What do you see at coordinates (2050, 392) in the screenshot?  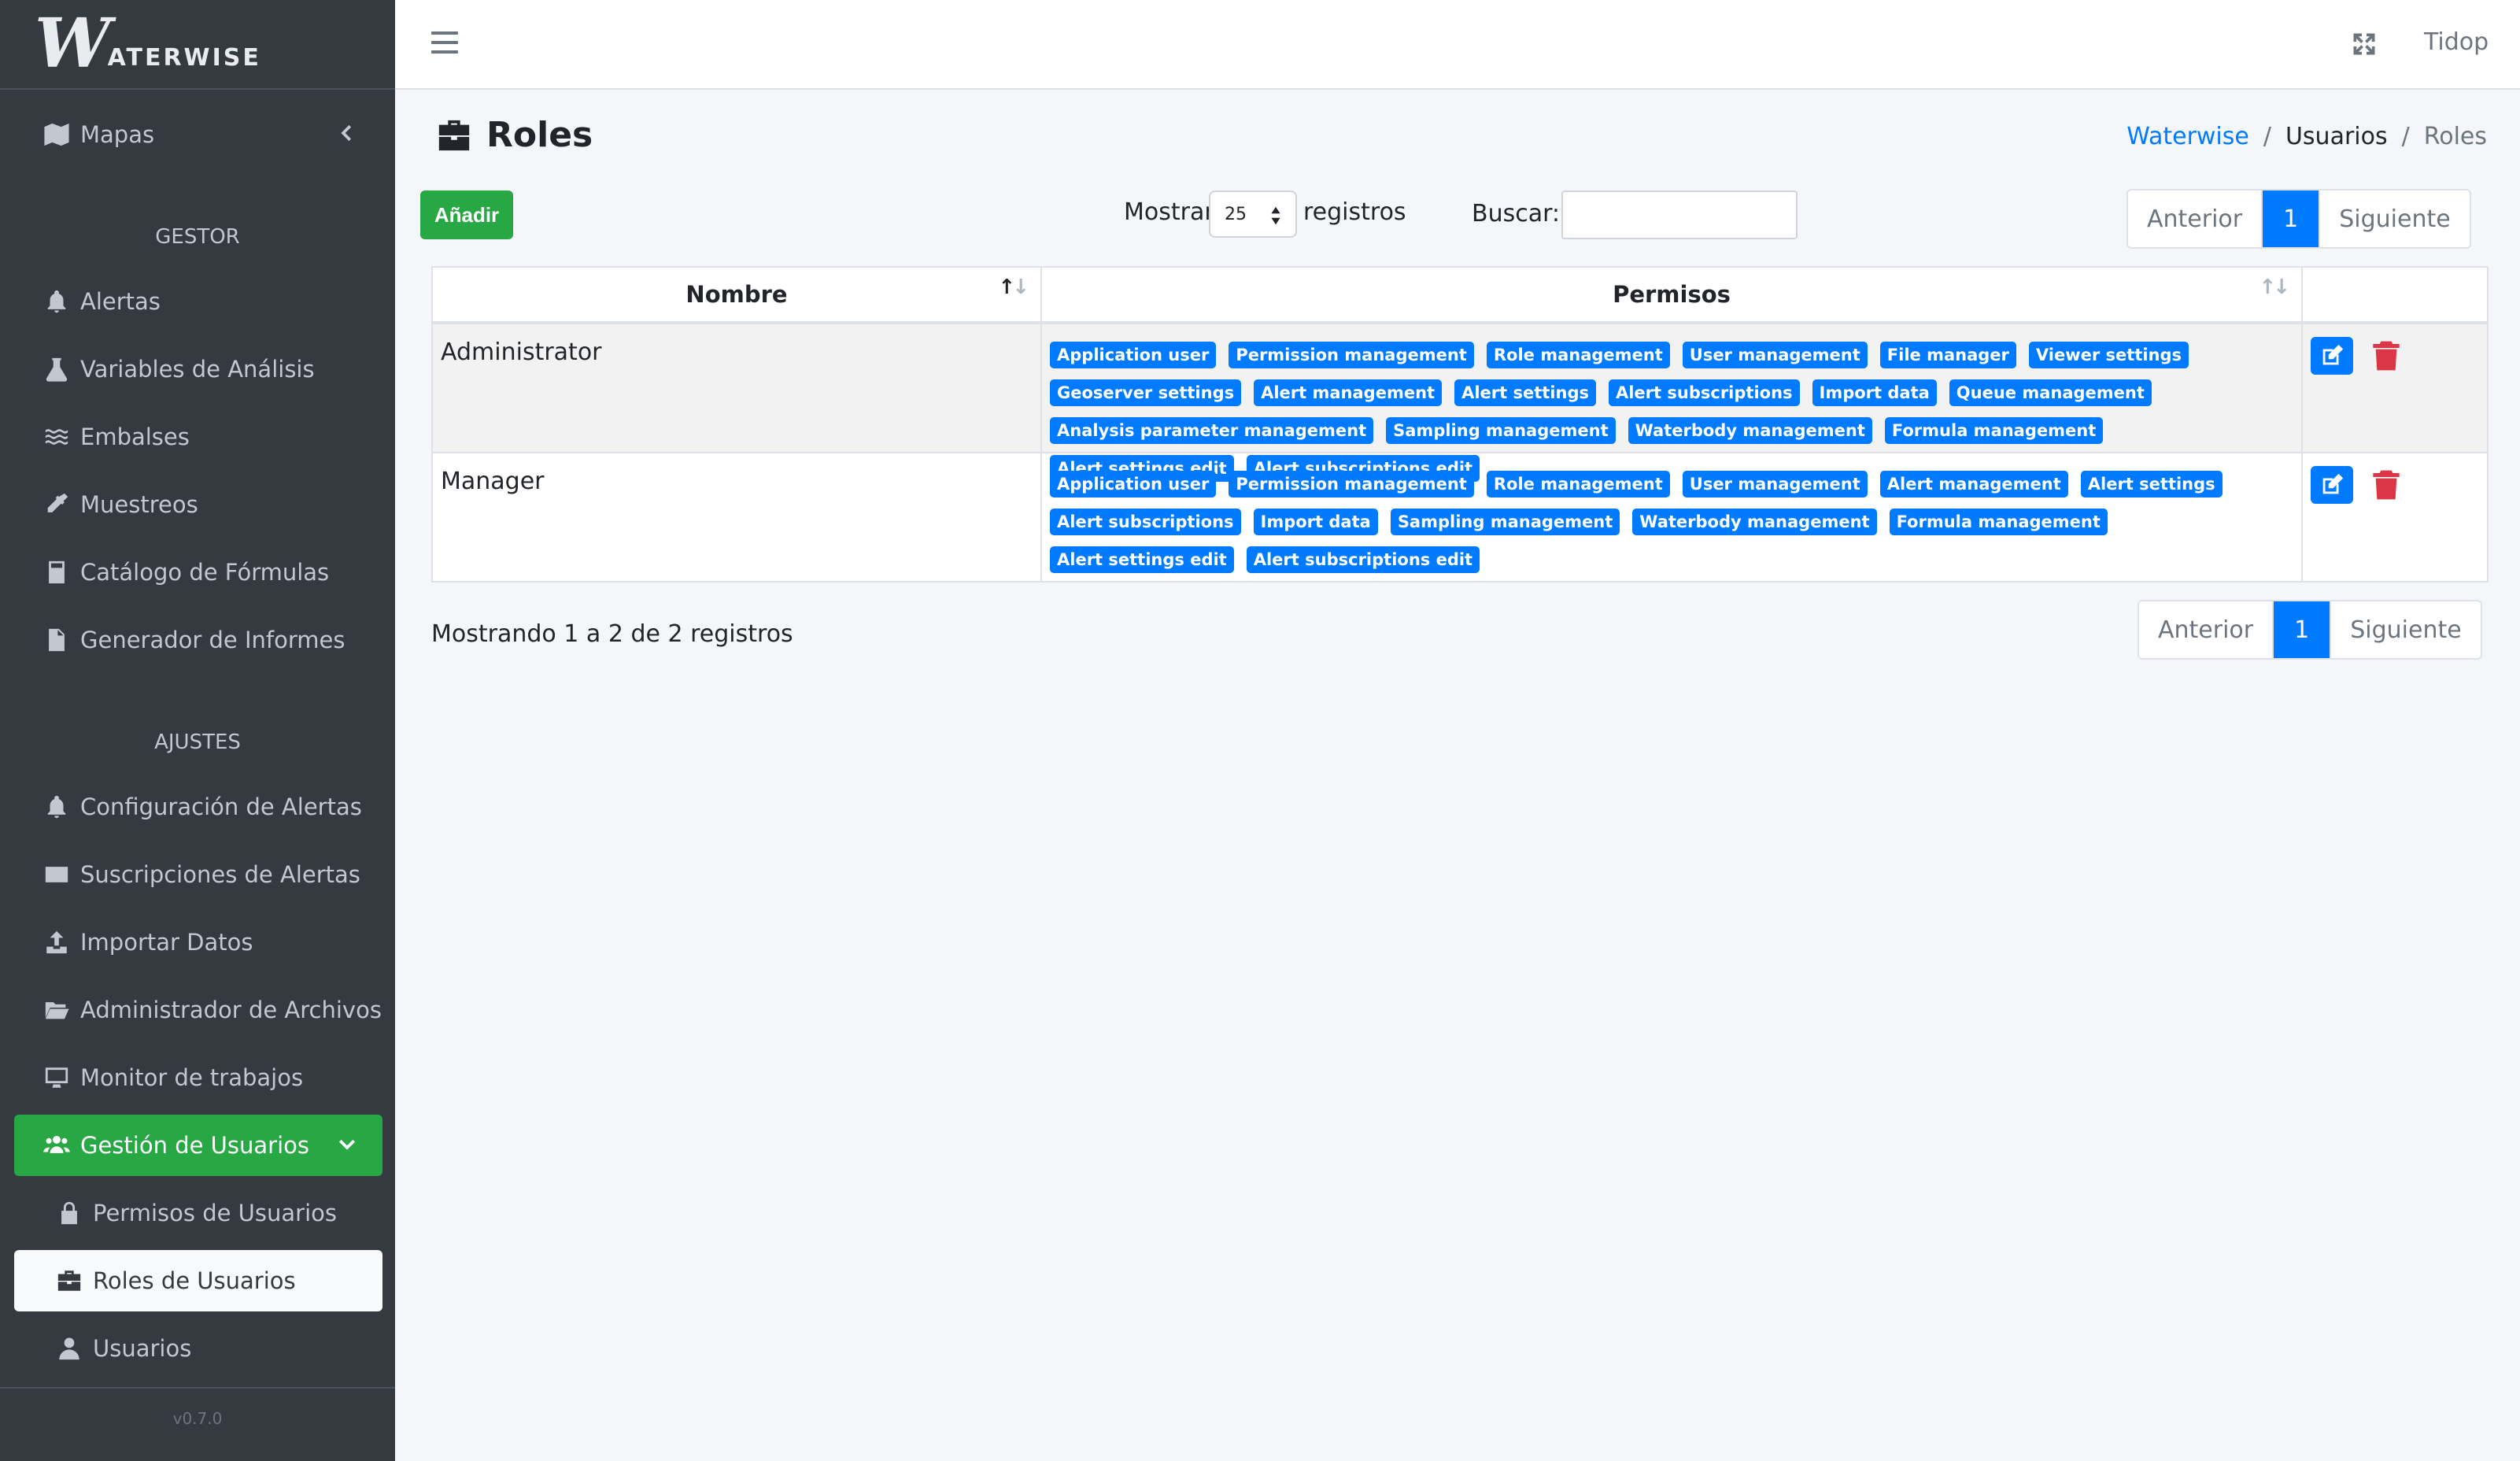 I see `permission-badge: Queue management` at bounding box center [2050, 392].